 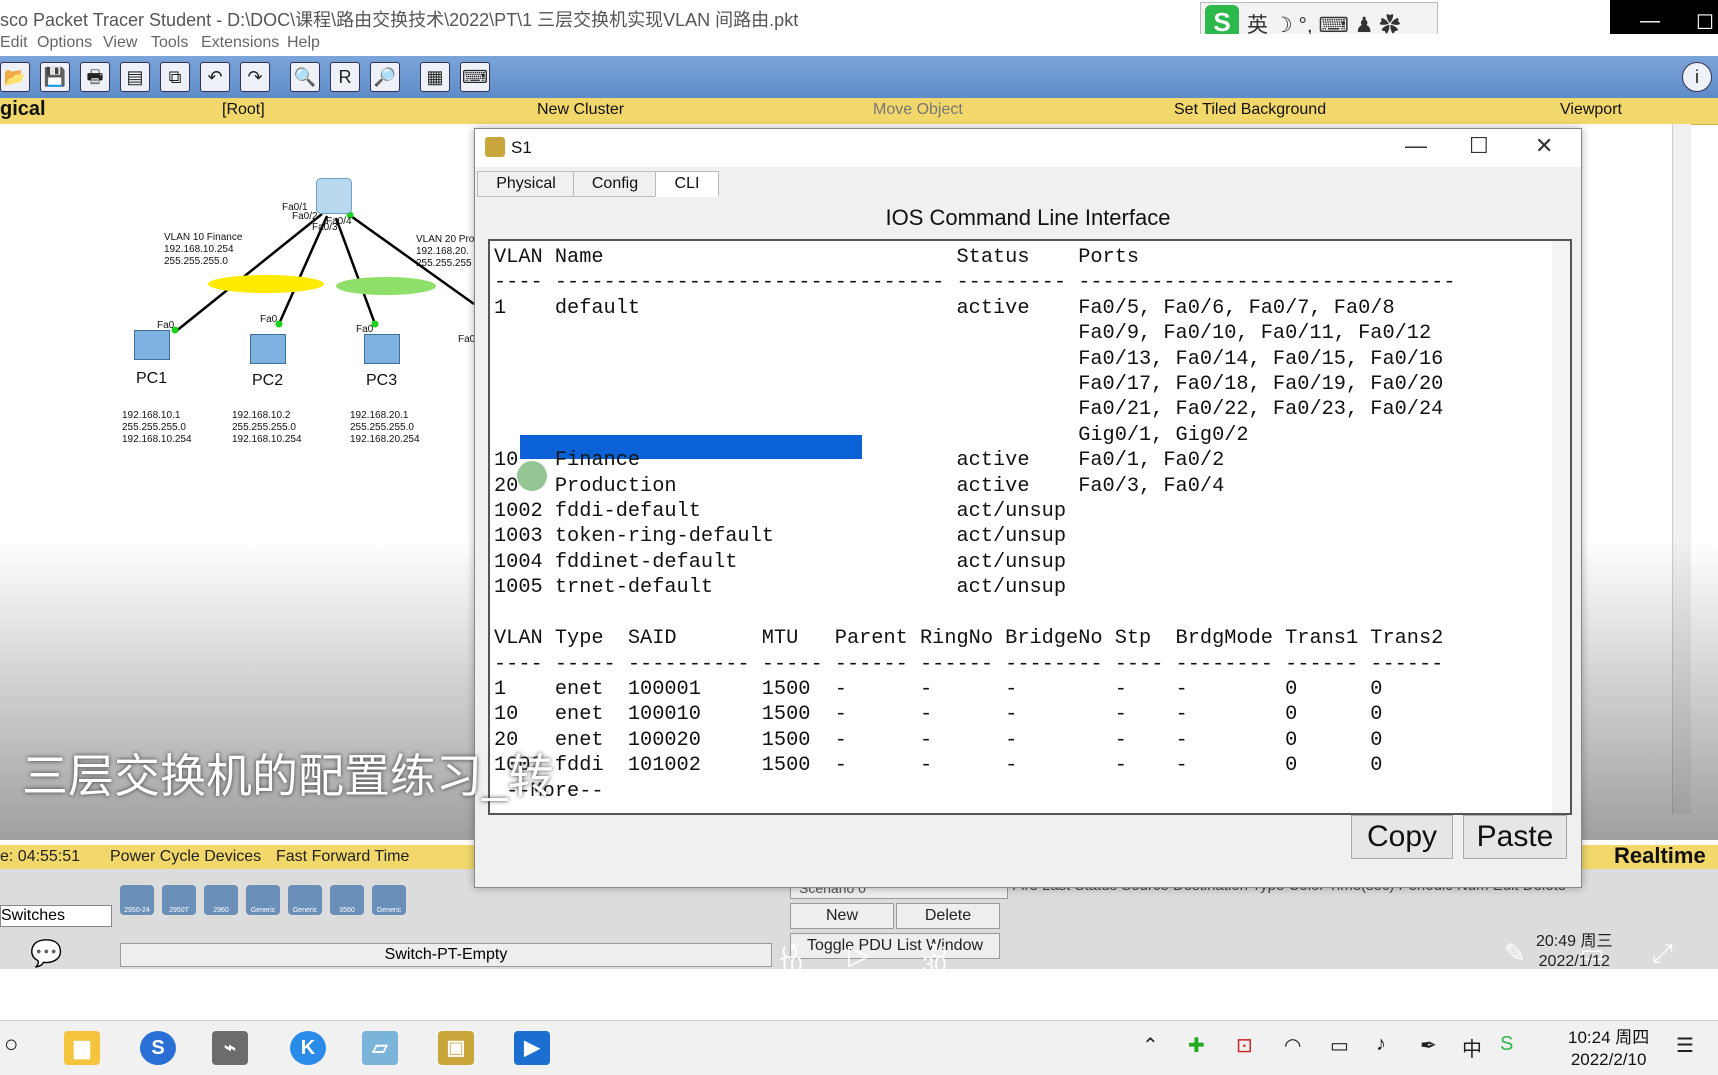 What do you see at coordinates (56, 916) in the screenshot?
I see `device-category-label: Switches` at bounding box center [56, 916].